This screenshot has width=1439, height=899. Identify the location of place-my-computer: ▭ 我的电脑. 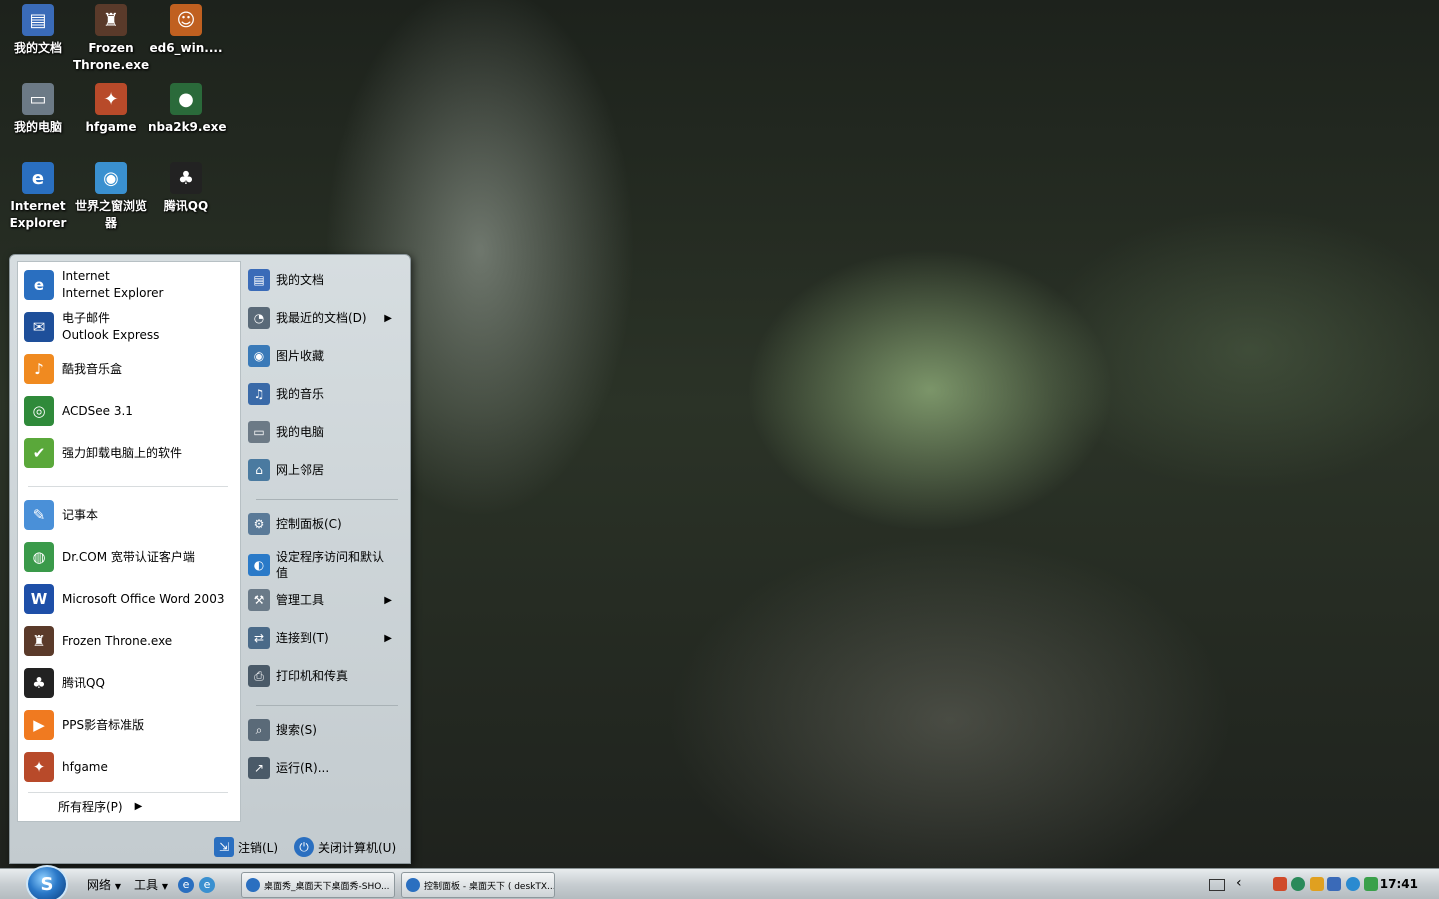
(326, 432).